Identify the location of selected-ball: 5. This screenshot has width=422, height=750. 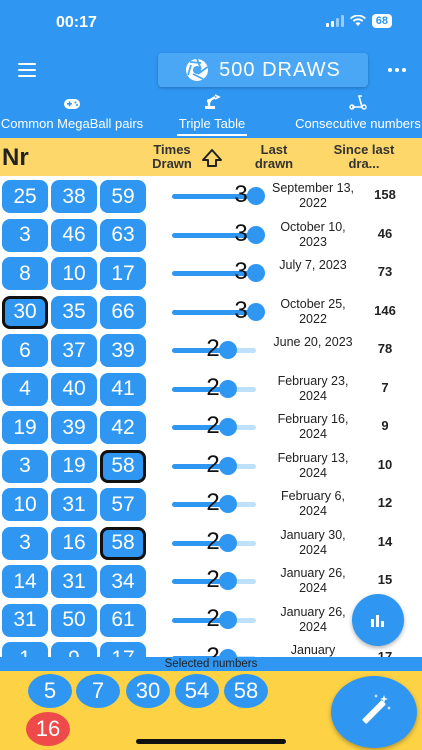
(50, 691).